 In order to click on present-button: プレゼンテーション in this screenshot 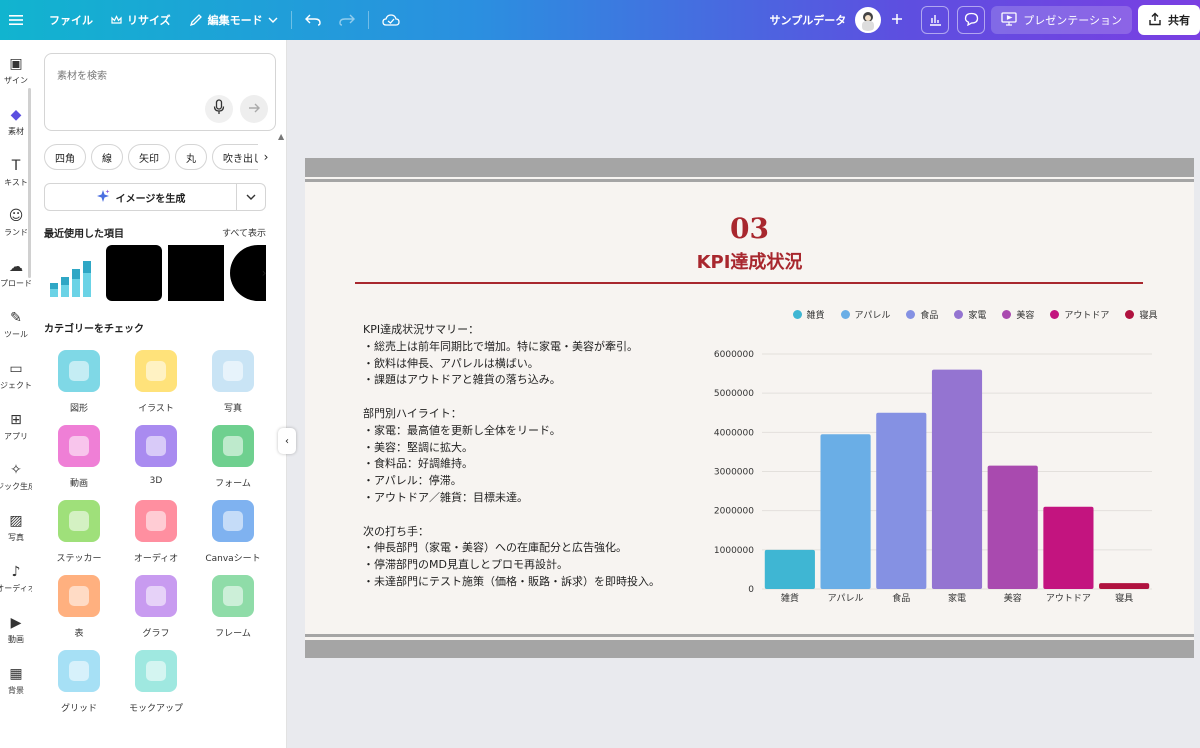, I will do `click(1061, 20)`.